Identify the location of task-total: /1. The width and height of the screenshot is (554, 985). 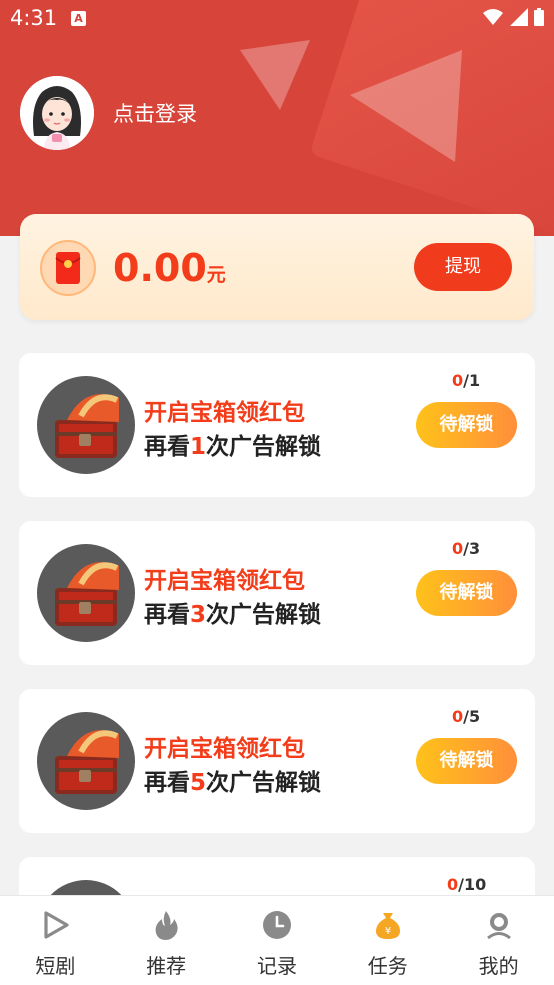
(472, 380).